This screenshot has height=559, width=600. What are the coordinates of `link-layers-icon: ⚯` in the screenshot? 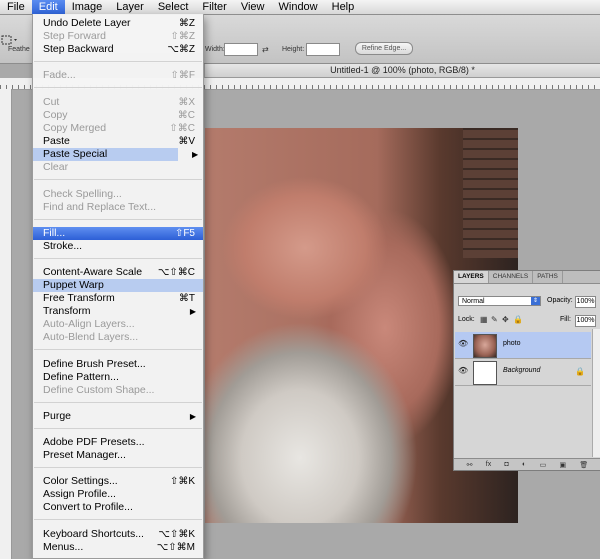 It's located at (470, 465).